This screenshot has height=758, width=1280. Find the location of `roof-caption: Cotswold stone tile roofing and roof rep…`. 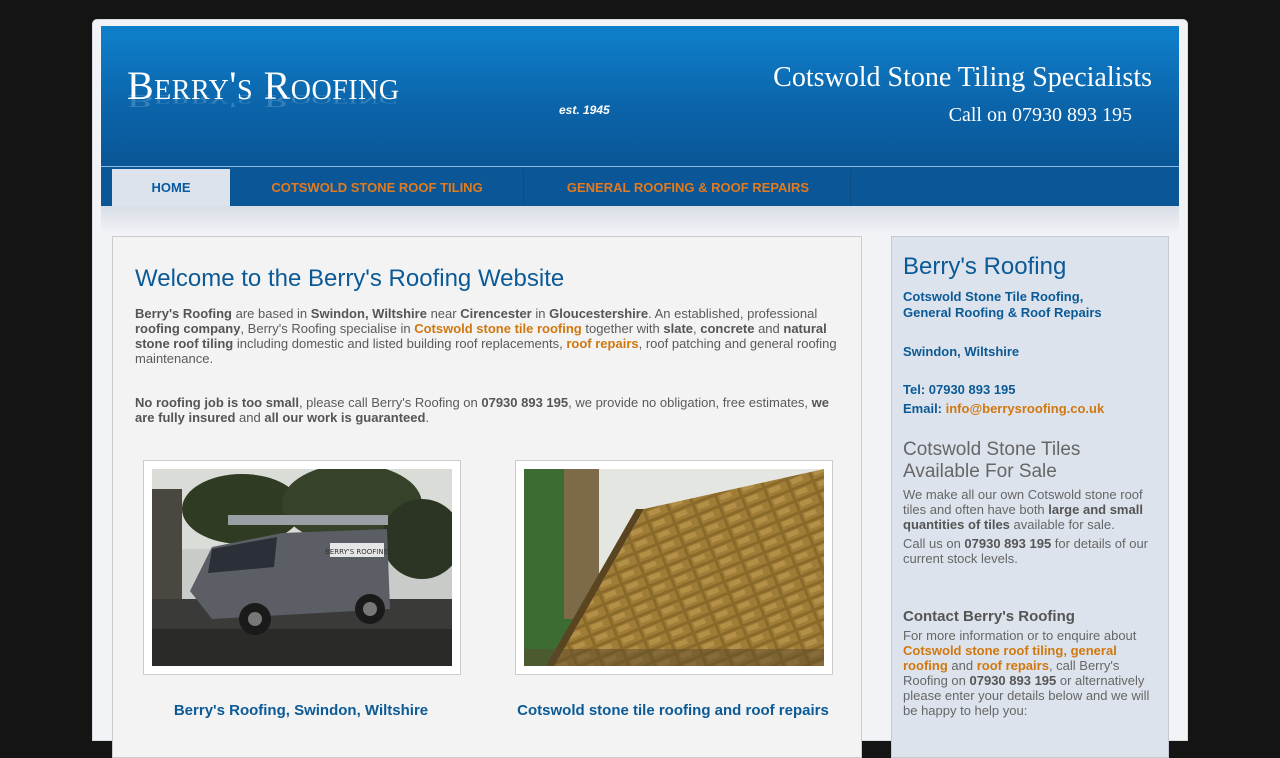

roof-caption: Cotswold stone tile roofing and roof rep… is located at coordinates (673, 710).